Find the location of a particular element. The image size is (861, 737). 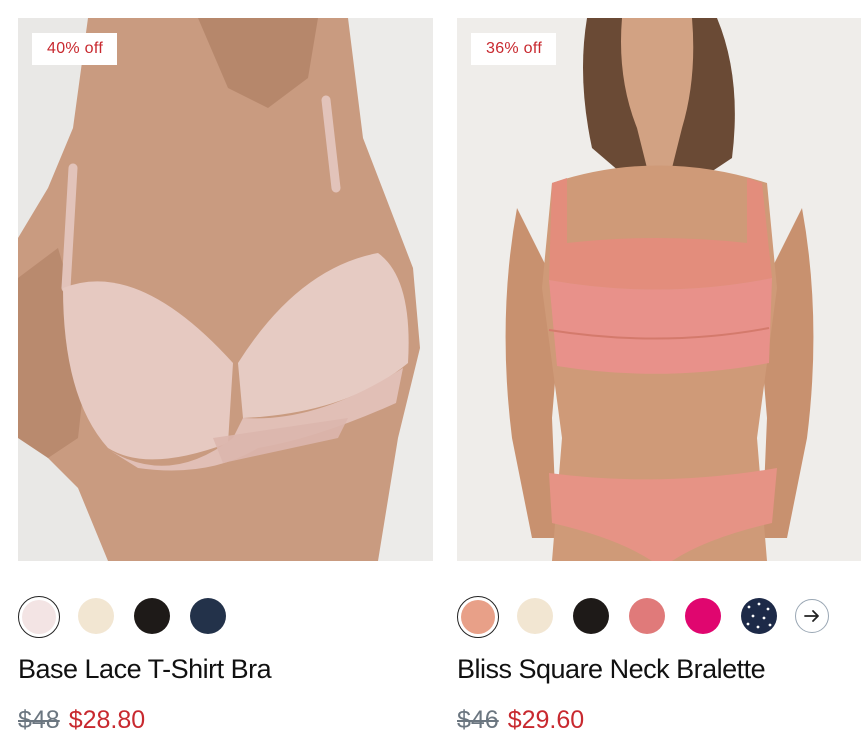

sale-price: $29.60 is located at coordinates (546, 720).